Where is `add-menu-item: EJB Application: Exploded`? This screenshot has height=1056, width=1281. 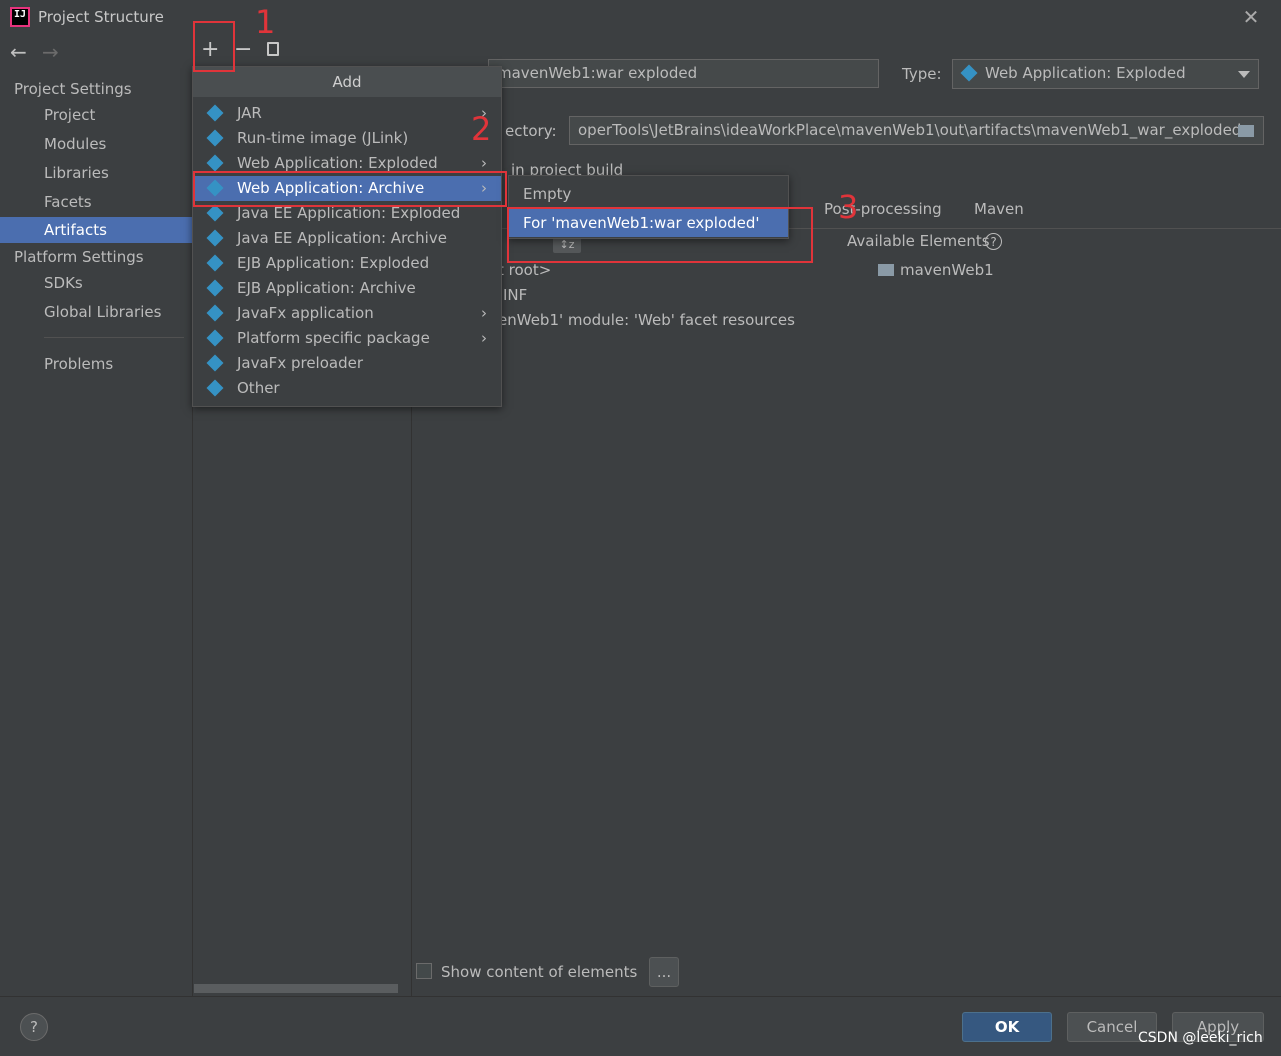
add-menu-item: EJB Application: Exploded is located at coordinates (347, 263).